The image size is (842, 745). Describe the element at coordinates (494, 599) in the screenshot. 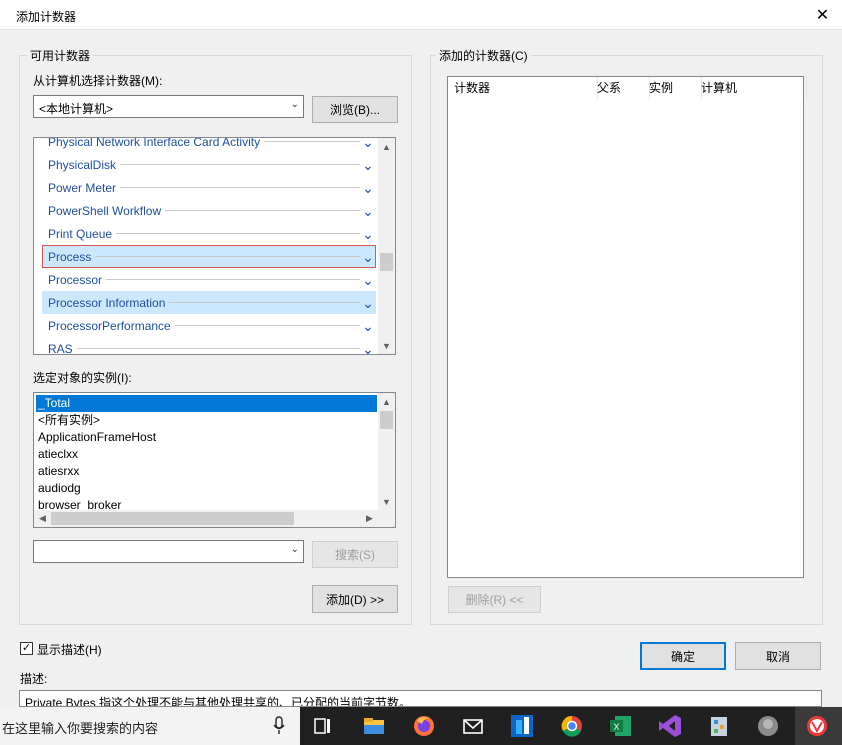

I see `remove-button: 删除(R) <<` at that location.